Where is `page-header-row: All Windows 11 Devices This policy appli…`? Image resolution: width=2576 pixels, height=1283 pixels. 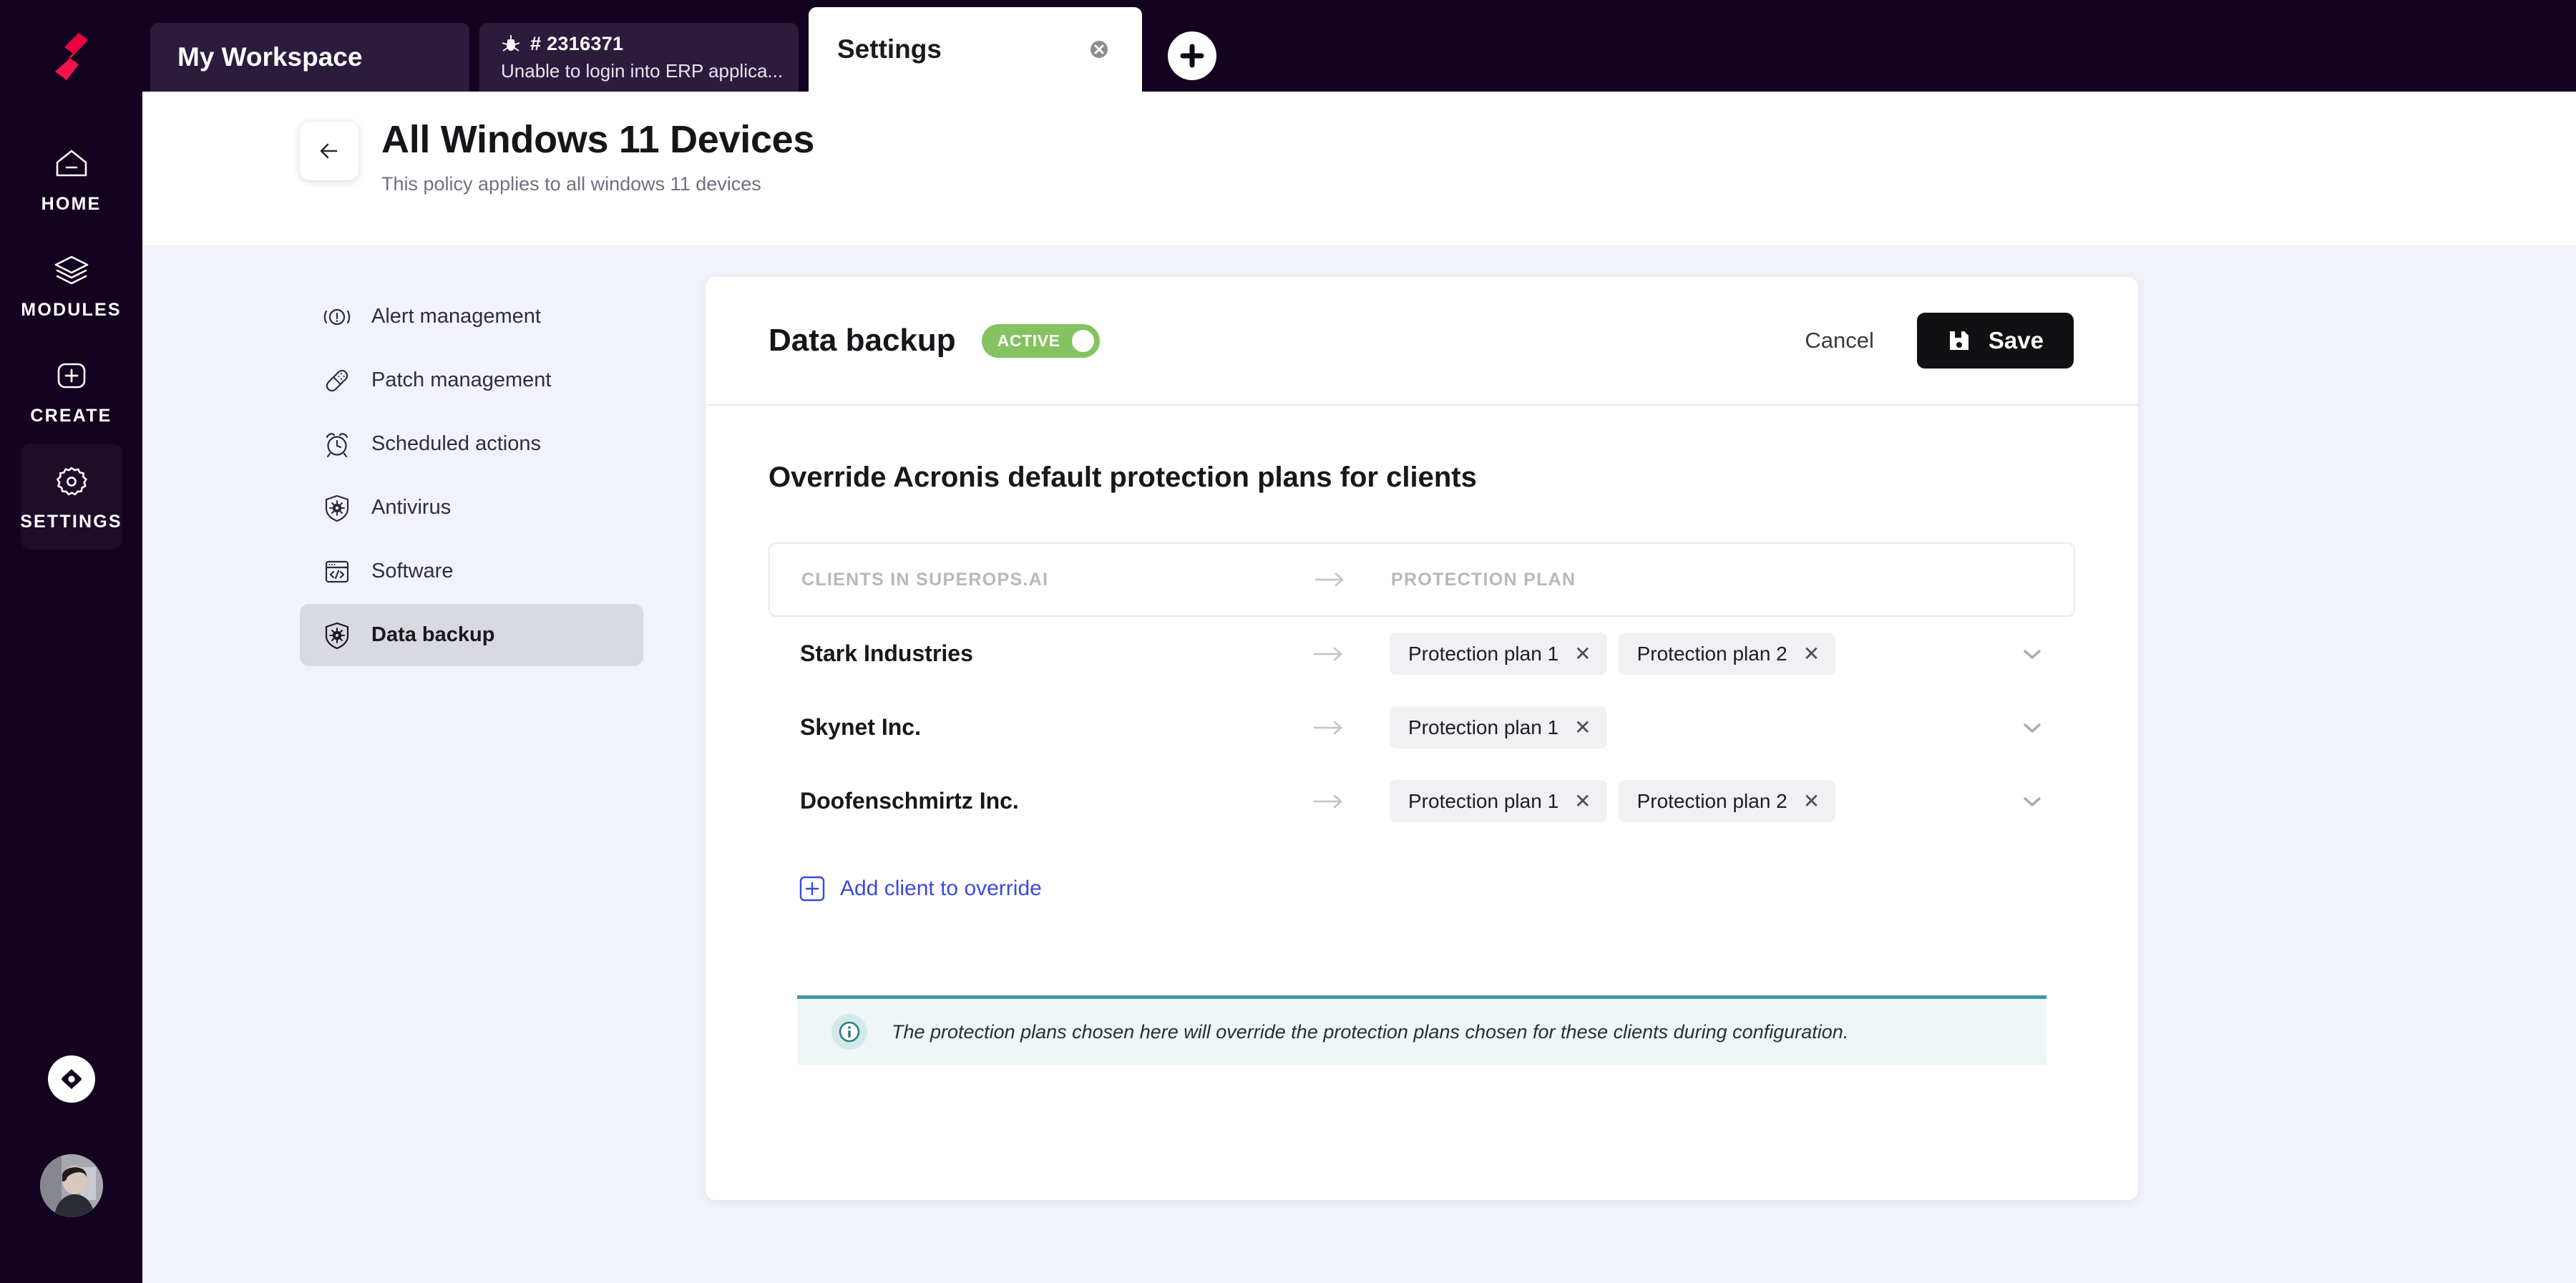 page-header-row: All Windows 11 Devices This policy appli… is located at coordinates (1438, 156).